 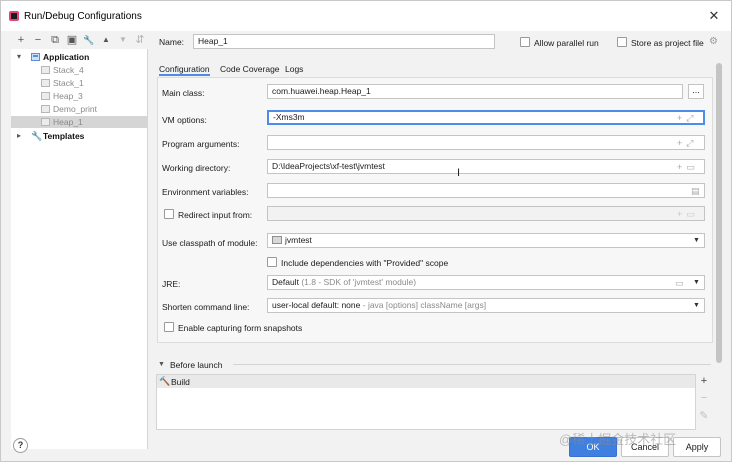 I want to click on classpath-label: Use classpath of module:, so click(x=210, y=243).